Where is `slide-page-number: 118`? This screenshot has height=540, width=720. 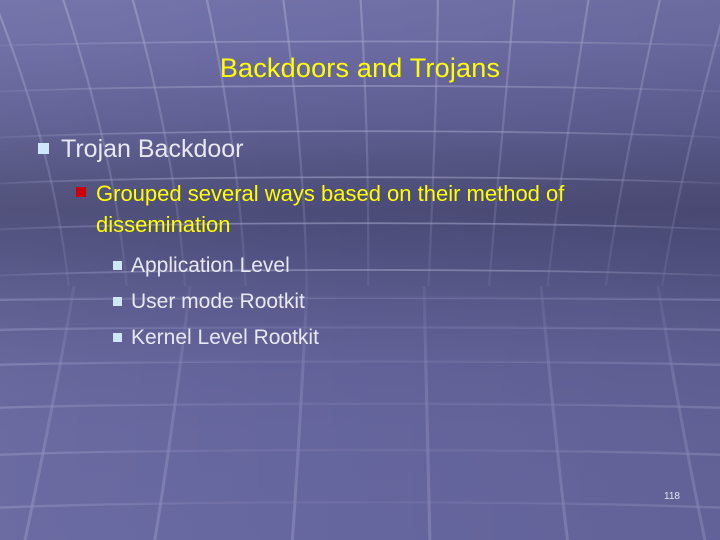
slide-page-number: 118 is located at coordinates (672, 496).